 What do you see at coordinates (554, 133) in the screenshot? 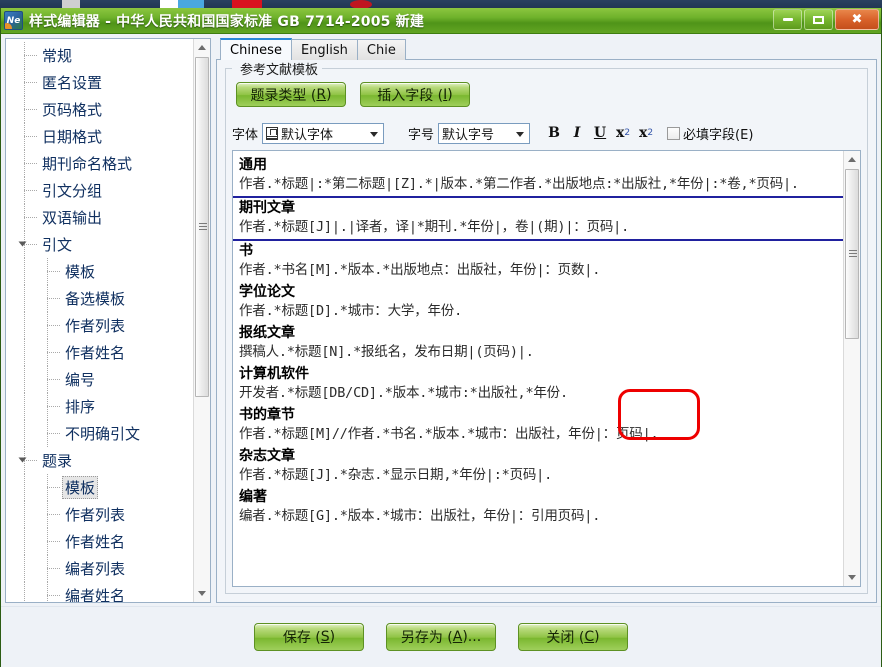
I see `bold-button: B` at bounding box center [554, 133].